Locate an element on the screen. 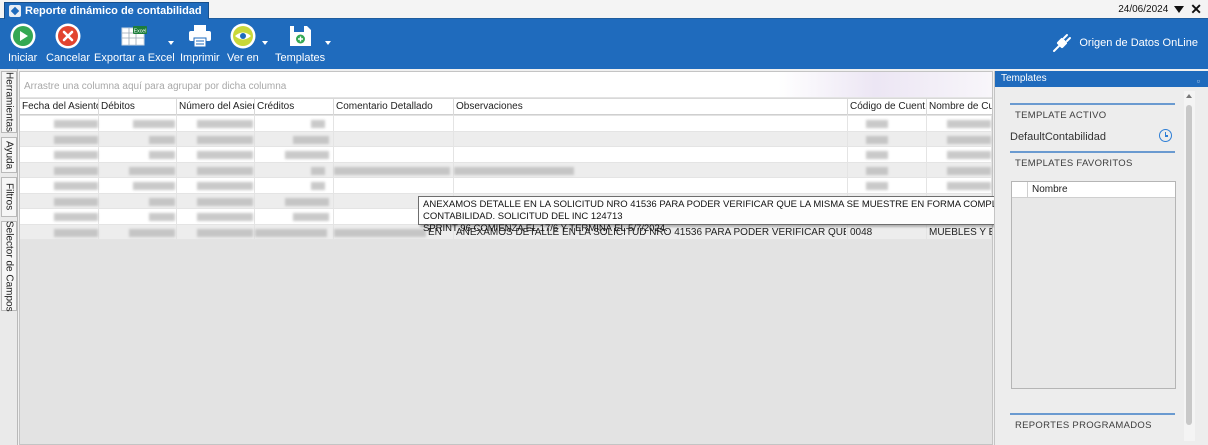  templates-scrollbar is located at coordinates (1189, 266).